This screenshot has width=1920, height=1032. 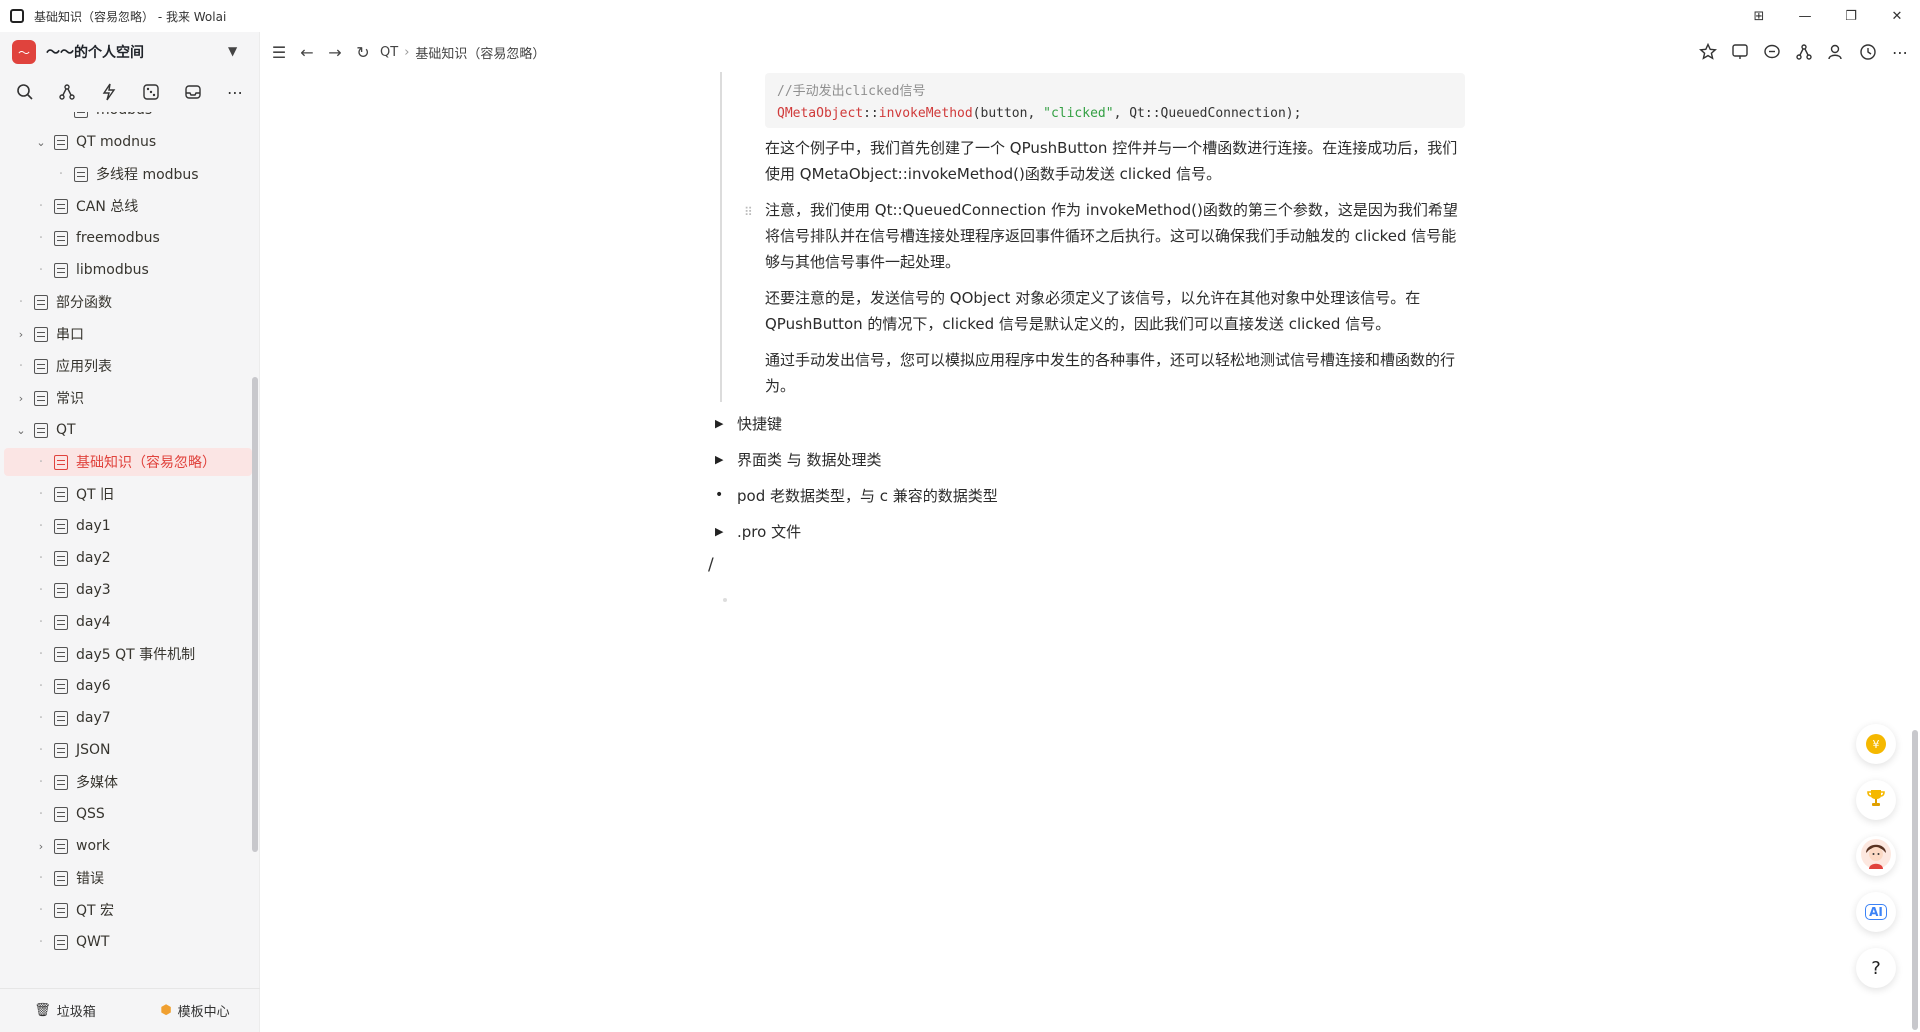 I want to click on sidebar-tree-item: · QT 宏, so click(x=128, y=910).